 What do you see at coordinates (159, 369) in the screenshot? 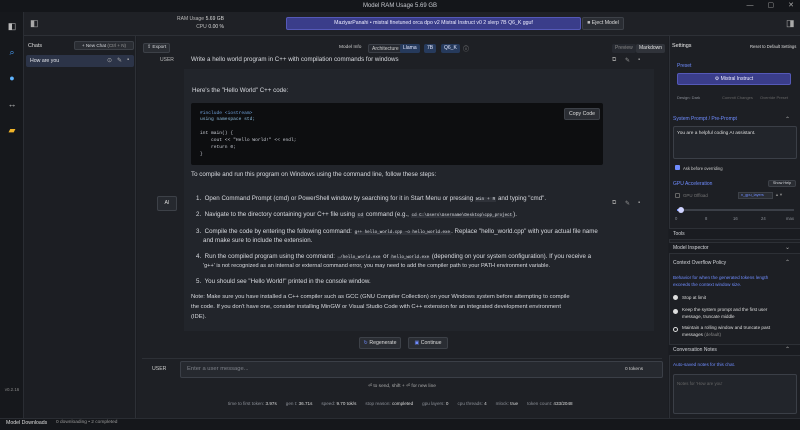
I see `input-role-label: USER` at bounding box center [159, 369].